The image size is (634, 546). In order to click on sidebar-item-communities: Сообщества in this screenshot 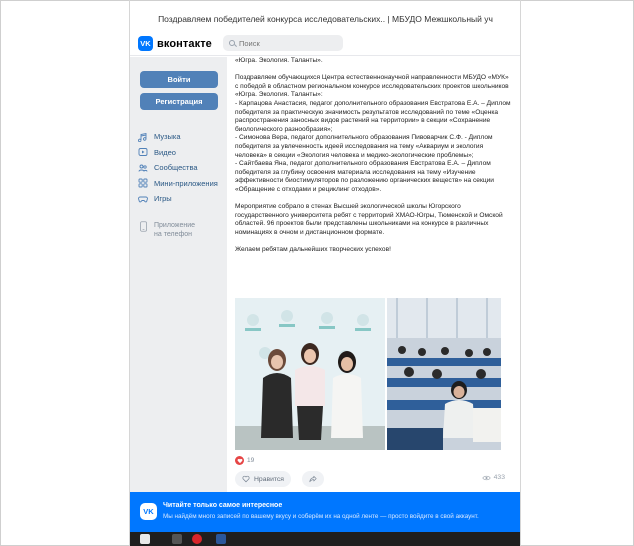, I will do `click(178, 168)`.